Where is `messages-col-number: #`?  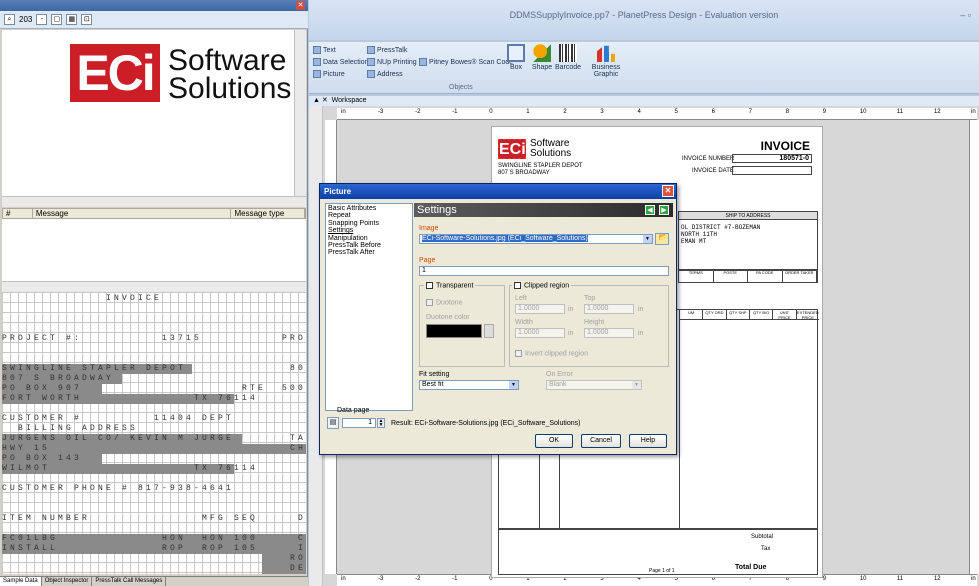
messages-col-number: # is located at coordinates (18, 213).